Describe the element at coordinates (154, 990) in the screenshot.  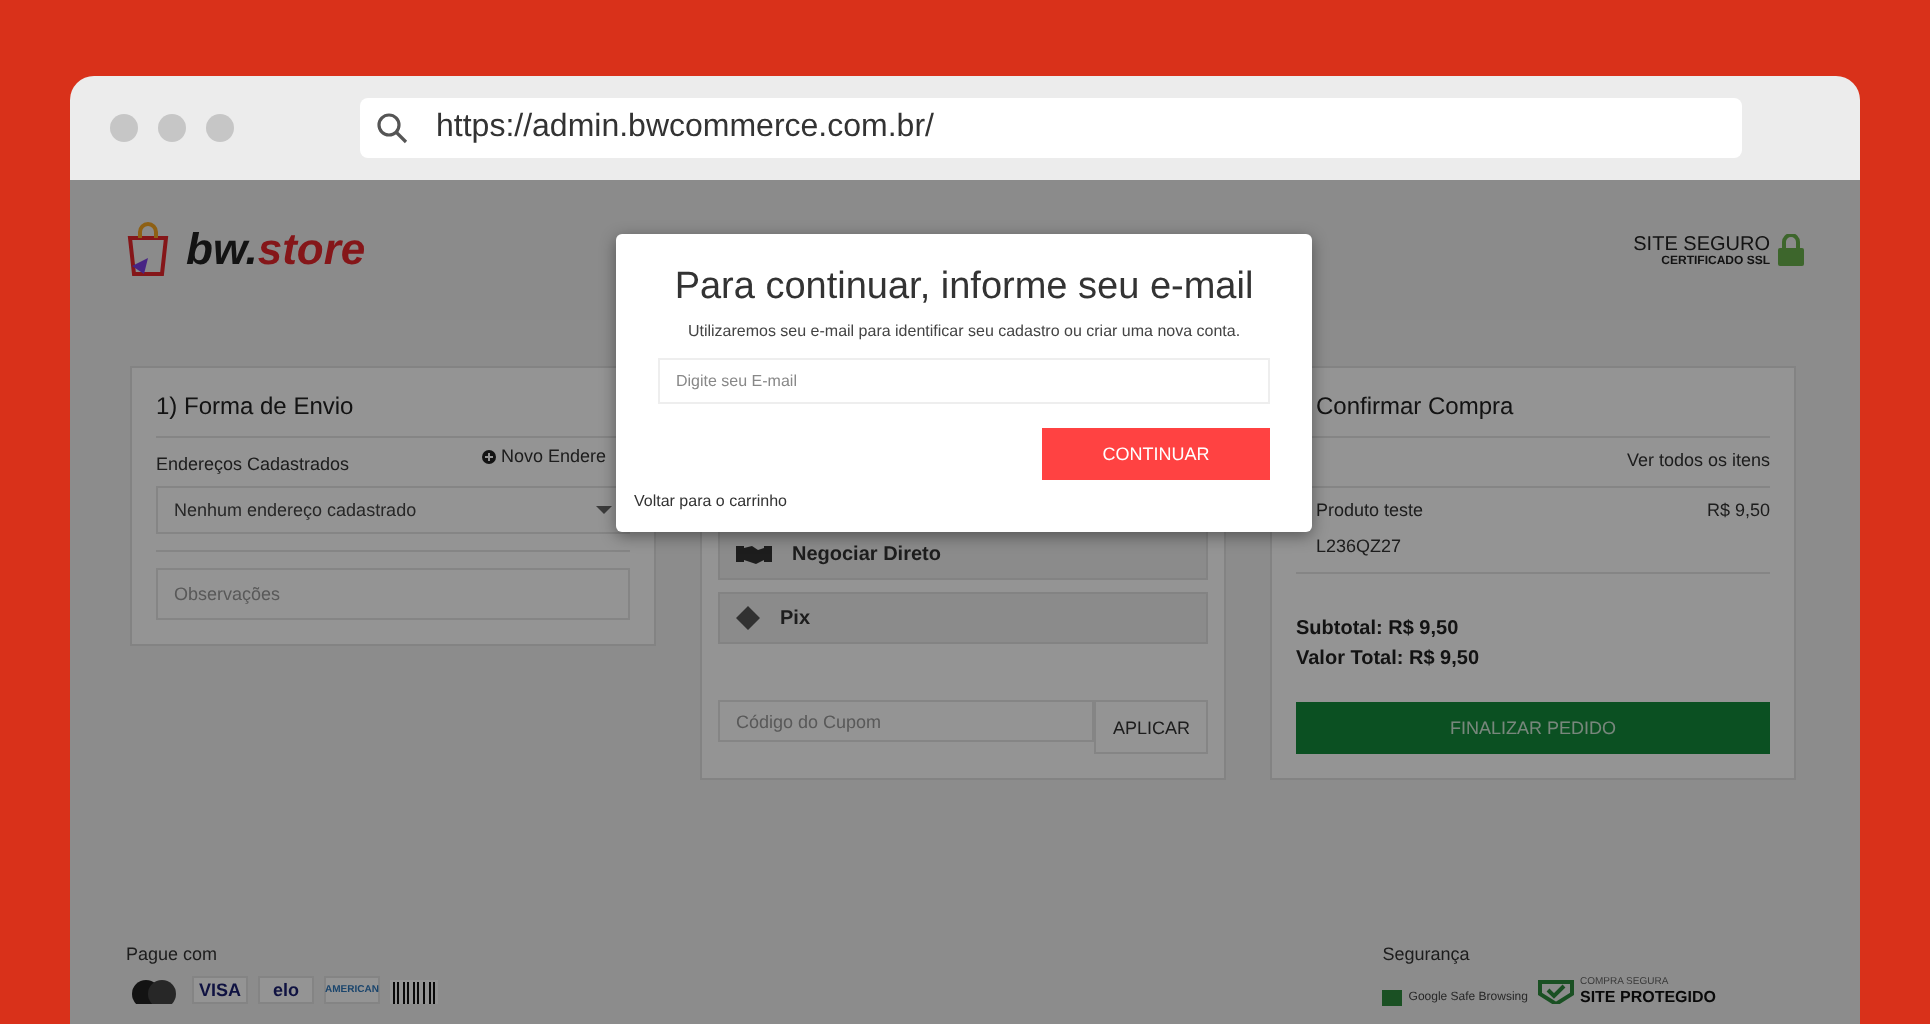
I see `card-logo-icon` at that location.